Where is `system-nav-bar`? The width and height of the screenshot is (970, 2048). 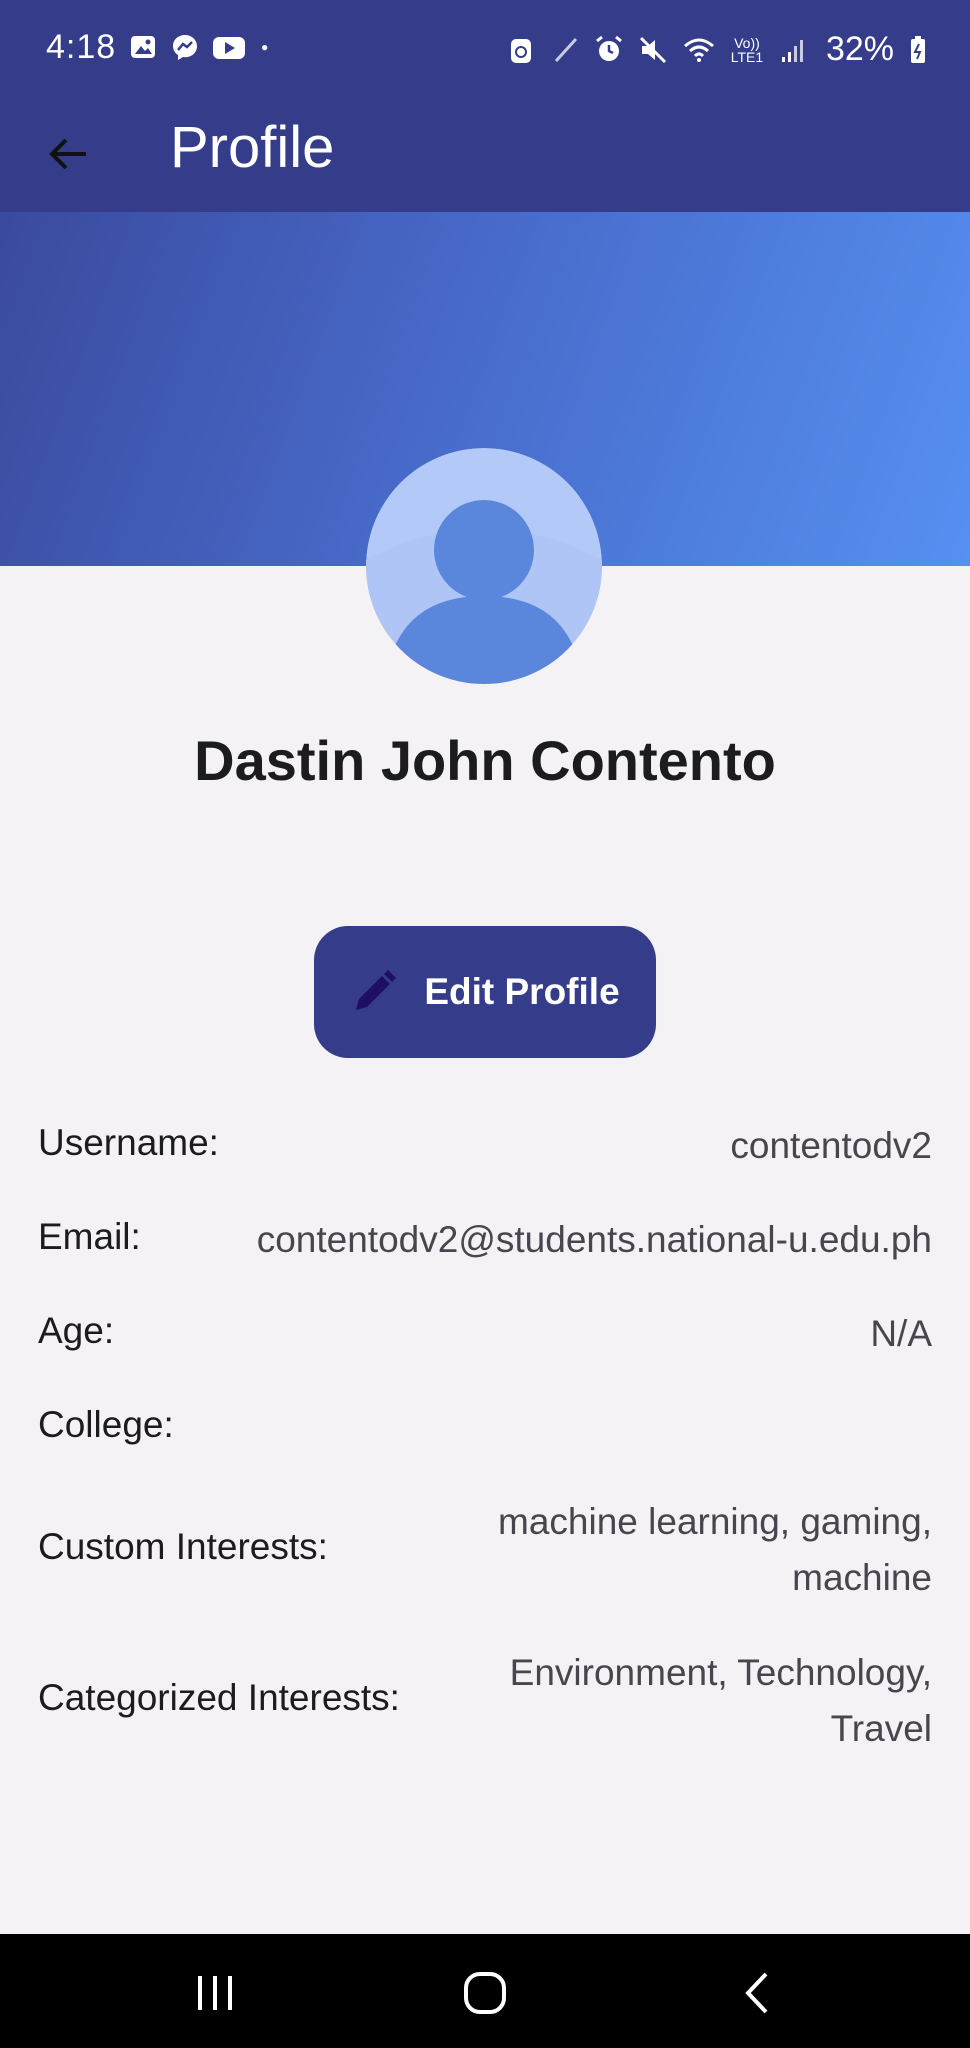 system-nav-bar is located at coordinates (485, 1991).